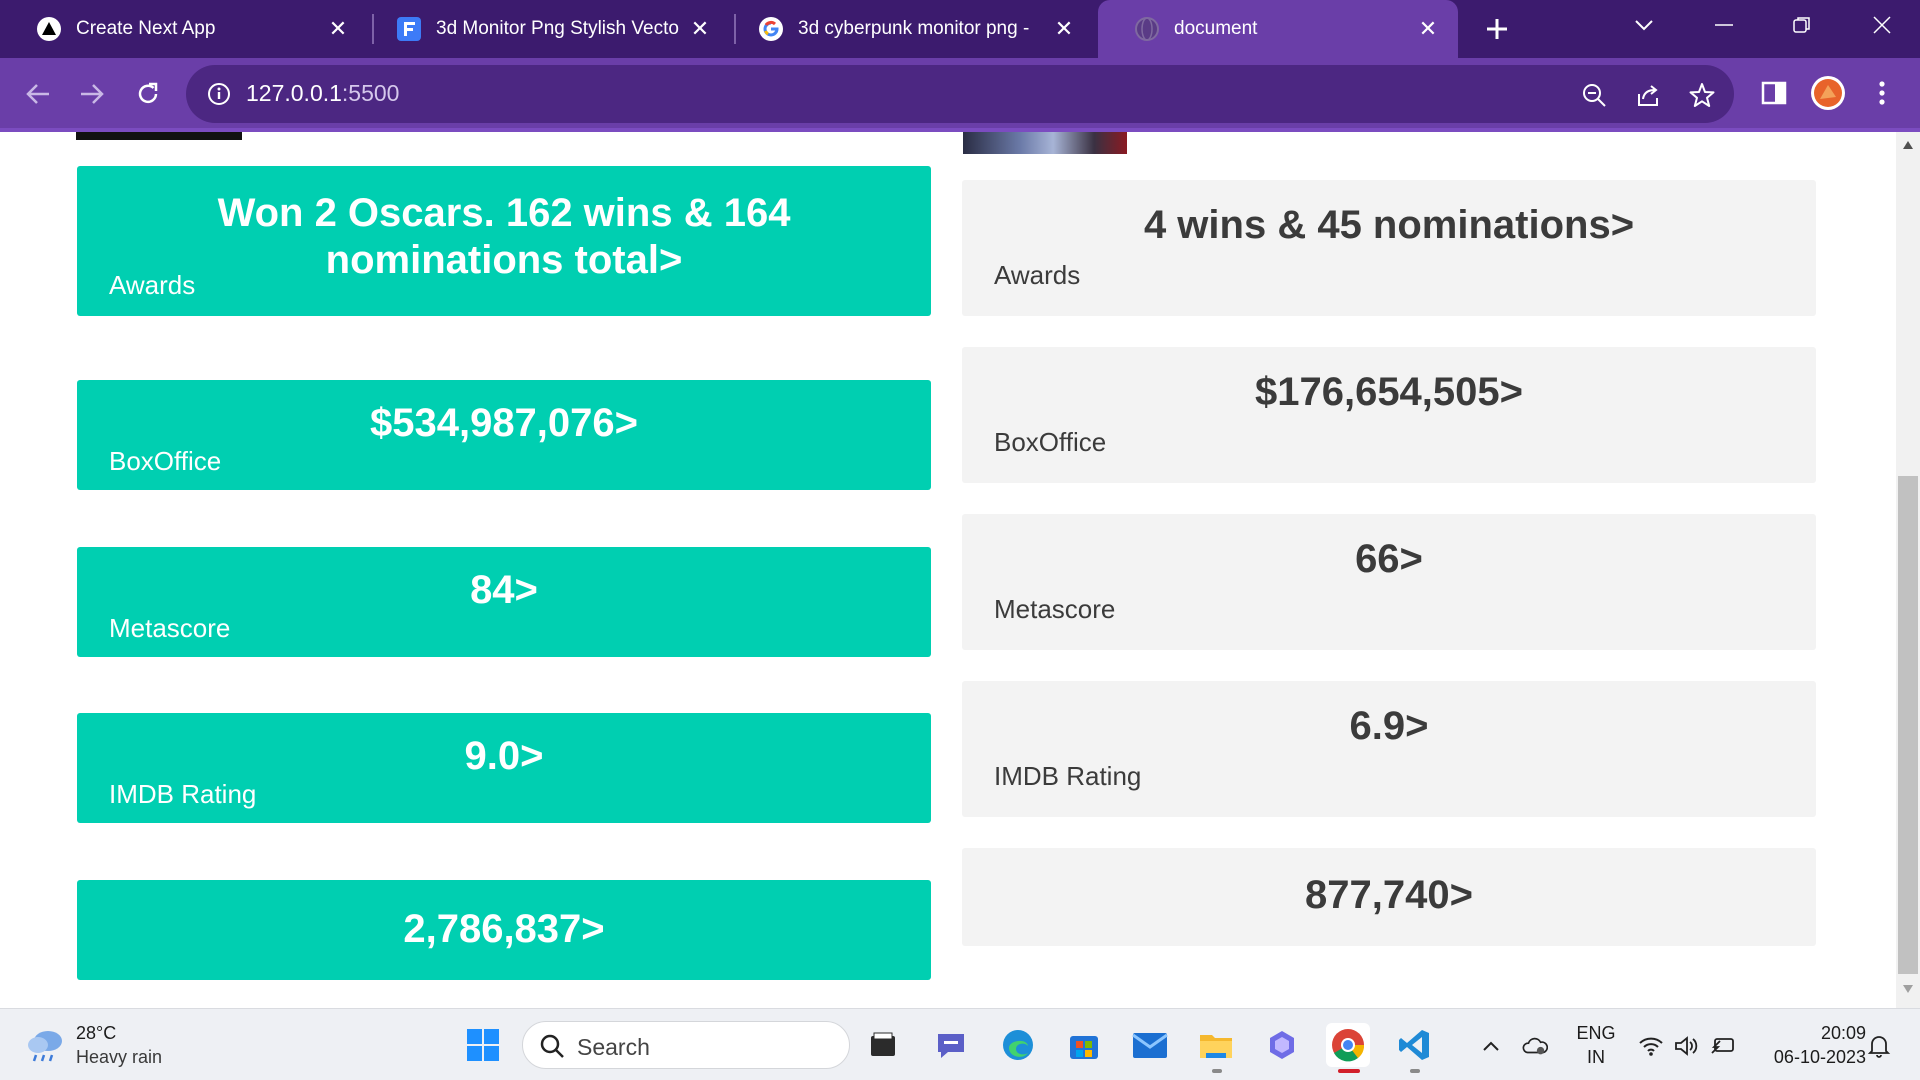 Image resolution: width=1920 pixels, height=1080 pixels. What do you see at coordinates (1596, 1033) in the screenshot?
I see `language-code: ENG` at bounding box center [1596, 1033].